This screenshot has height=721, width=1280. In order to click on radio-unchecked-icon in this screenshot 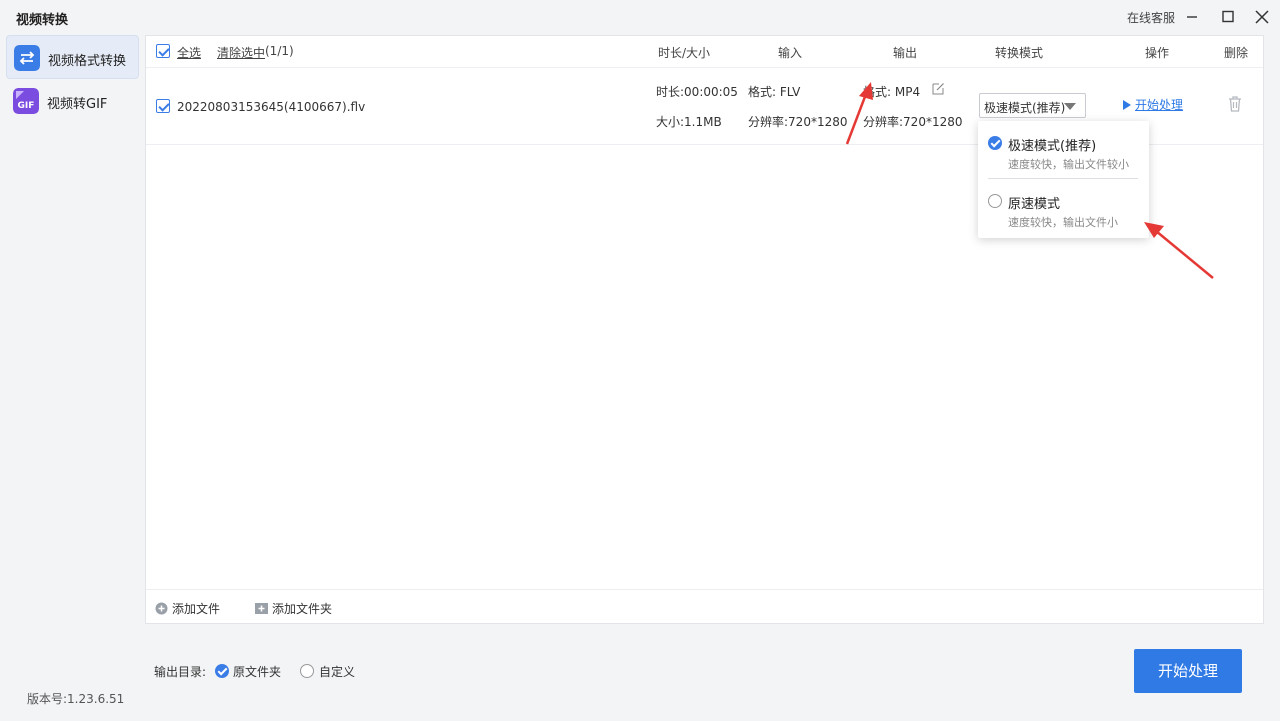, I will do `click(995, 201)`.